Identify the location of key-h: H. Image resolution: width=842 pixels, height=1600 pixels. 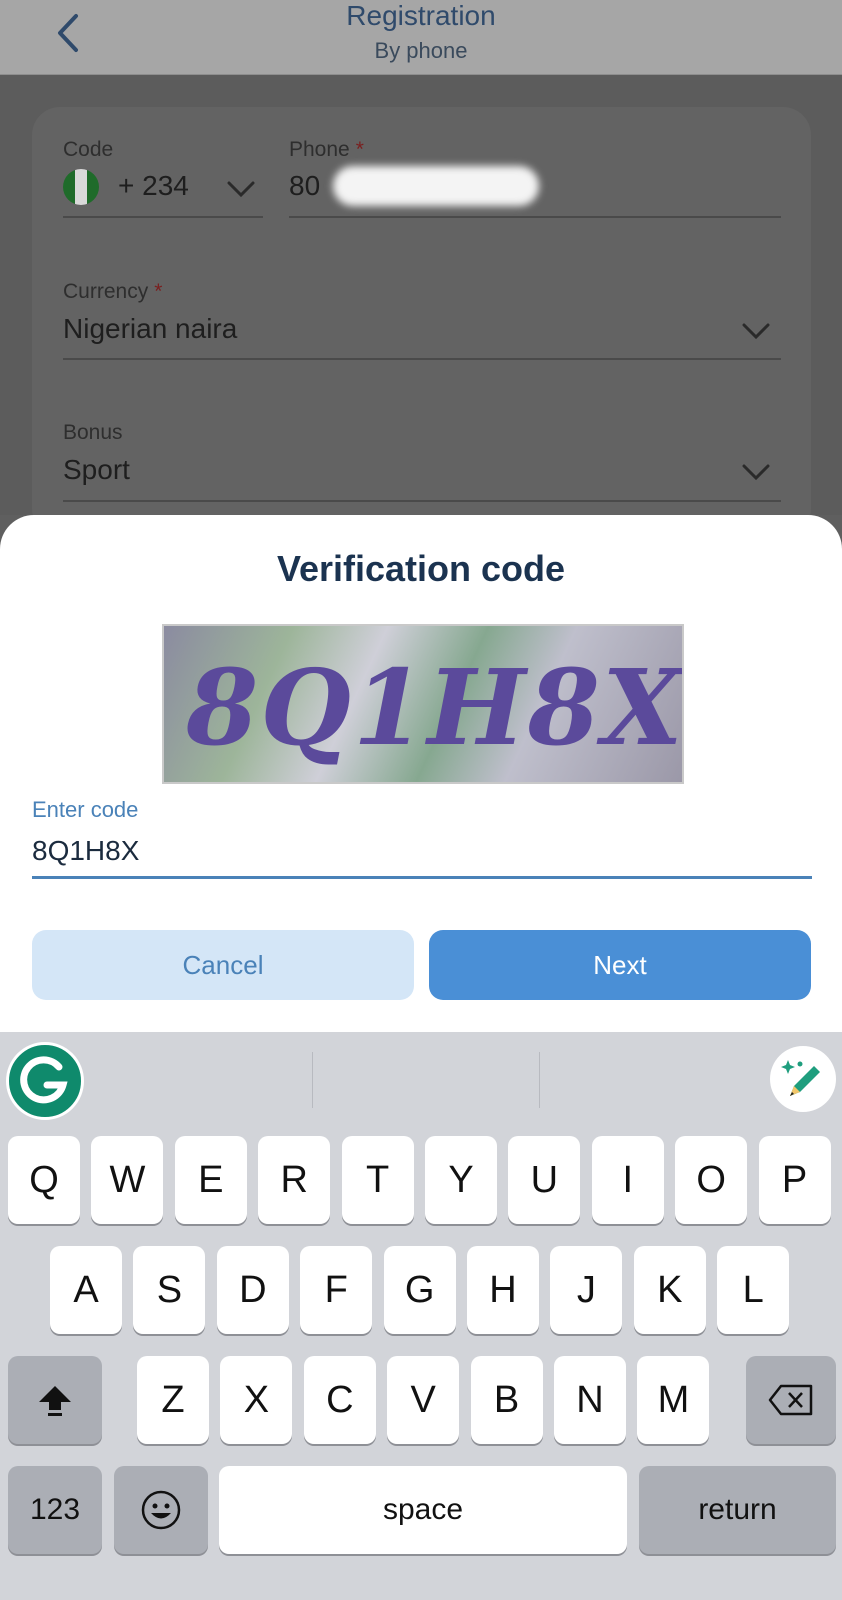
(503, 1290).